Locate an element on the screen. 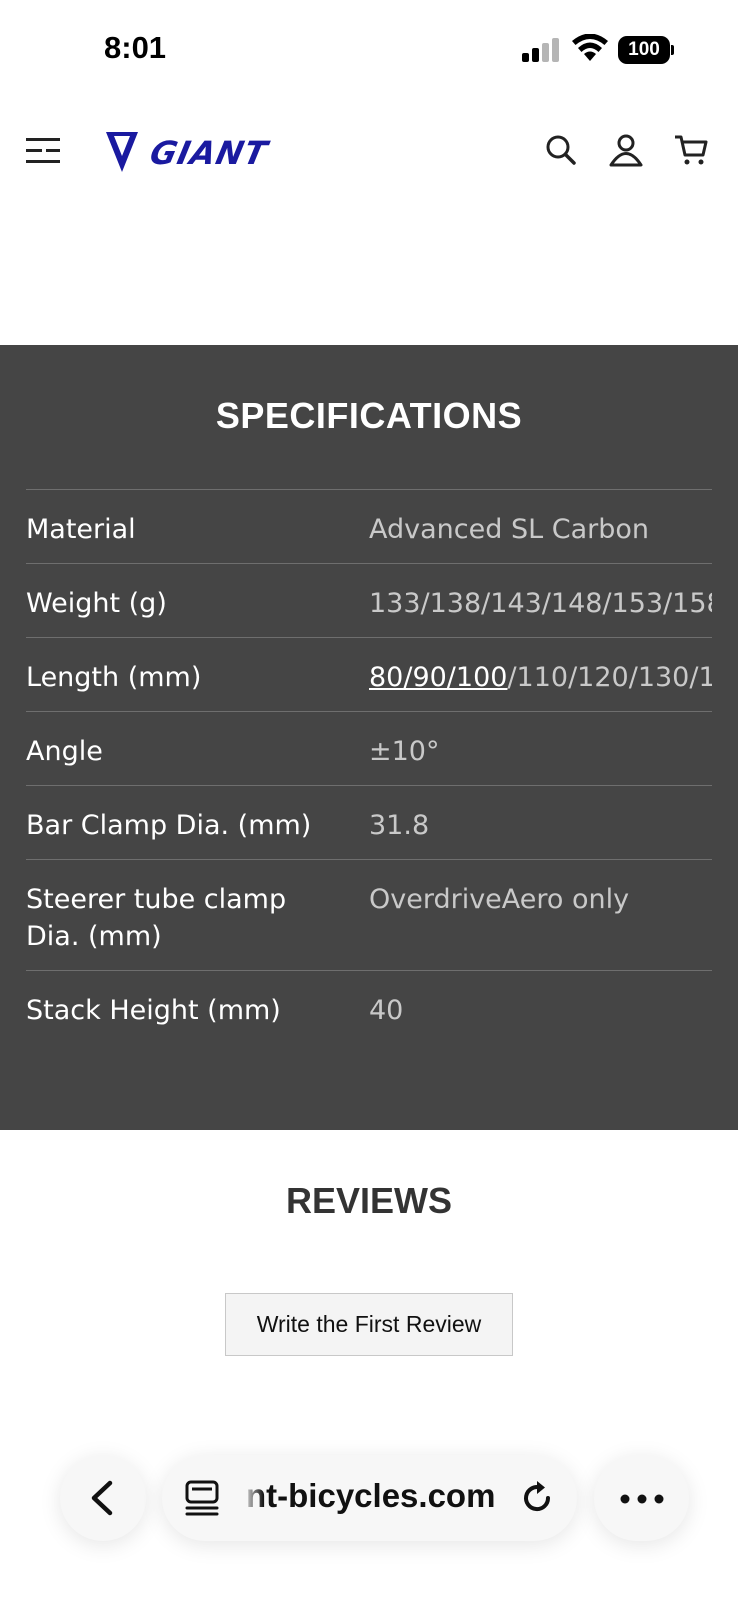 Image resolution: width=738 pixels, height=1600 pixels. spec-value: 40 is located at coordinates (386, 1010).